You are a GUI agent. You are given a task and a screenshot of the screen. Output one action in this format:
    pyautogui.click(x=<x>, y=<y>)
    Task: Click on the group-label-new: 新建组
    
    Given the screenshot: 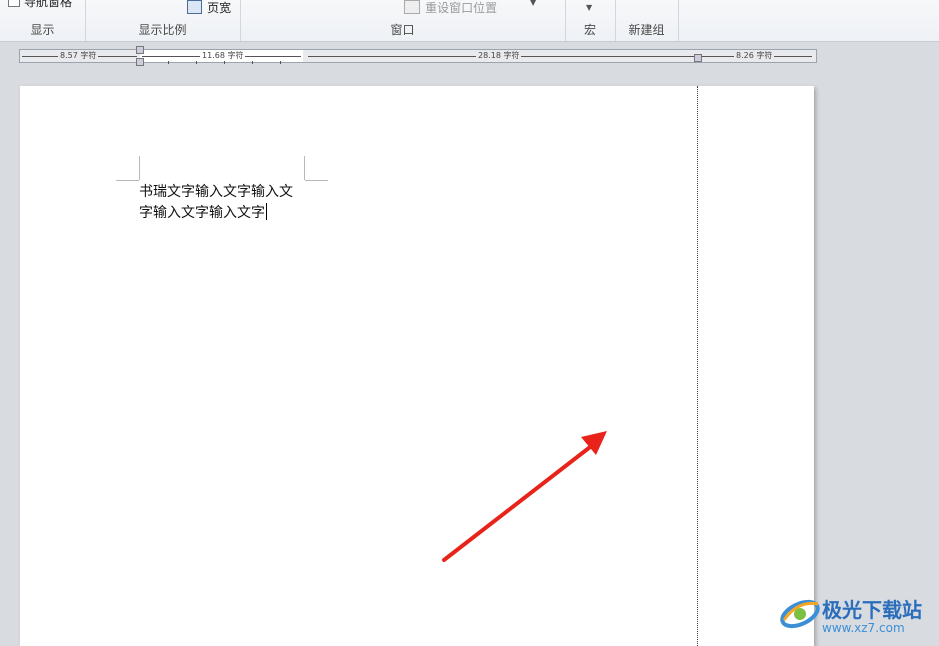 What is the action you would take?
    pyautogui.click(x=646, y=30)
    